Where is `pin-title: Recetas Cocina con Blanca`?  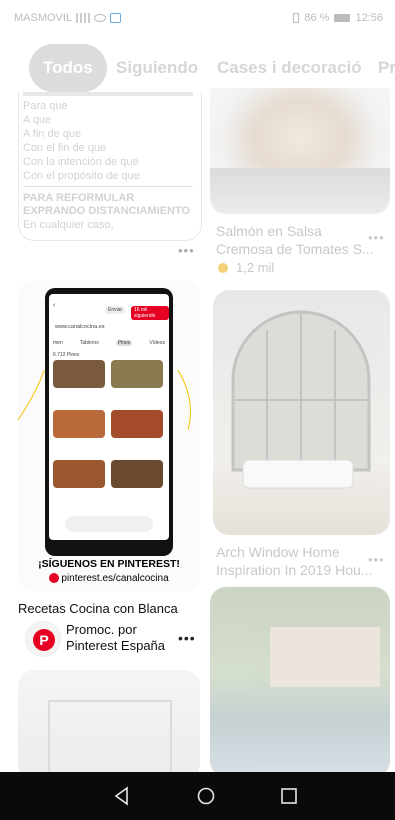 pin-title: Recetas Cocina con Blanca is located at coordinates (98, 608).